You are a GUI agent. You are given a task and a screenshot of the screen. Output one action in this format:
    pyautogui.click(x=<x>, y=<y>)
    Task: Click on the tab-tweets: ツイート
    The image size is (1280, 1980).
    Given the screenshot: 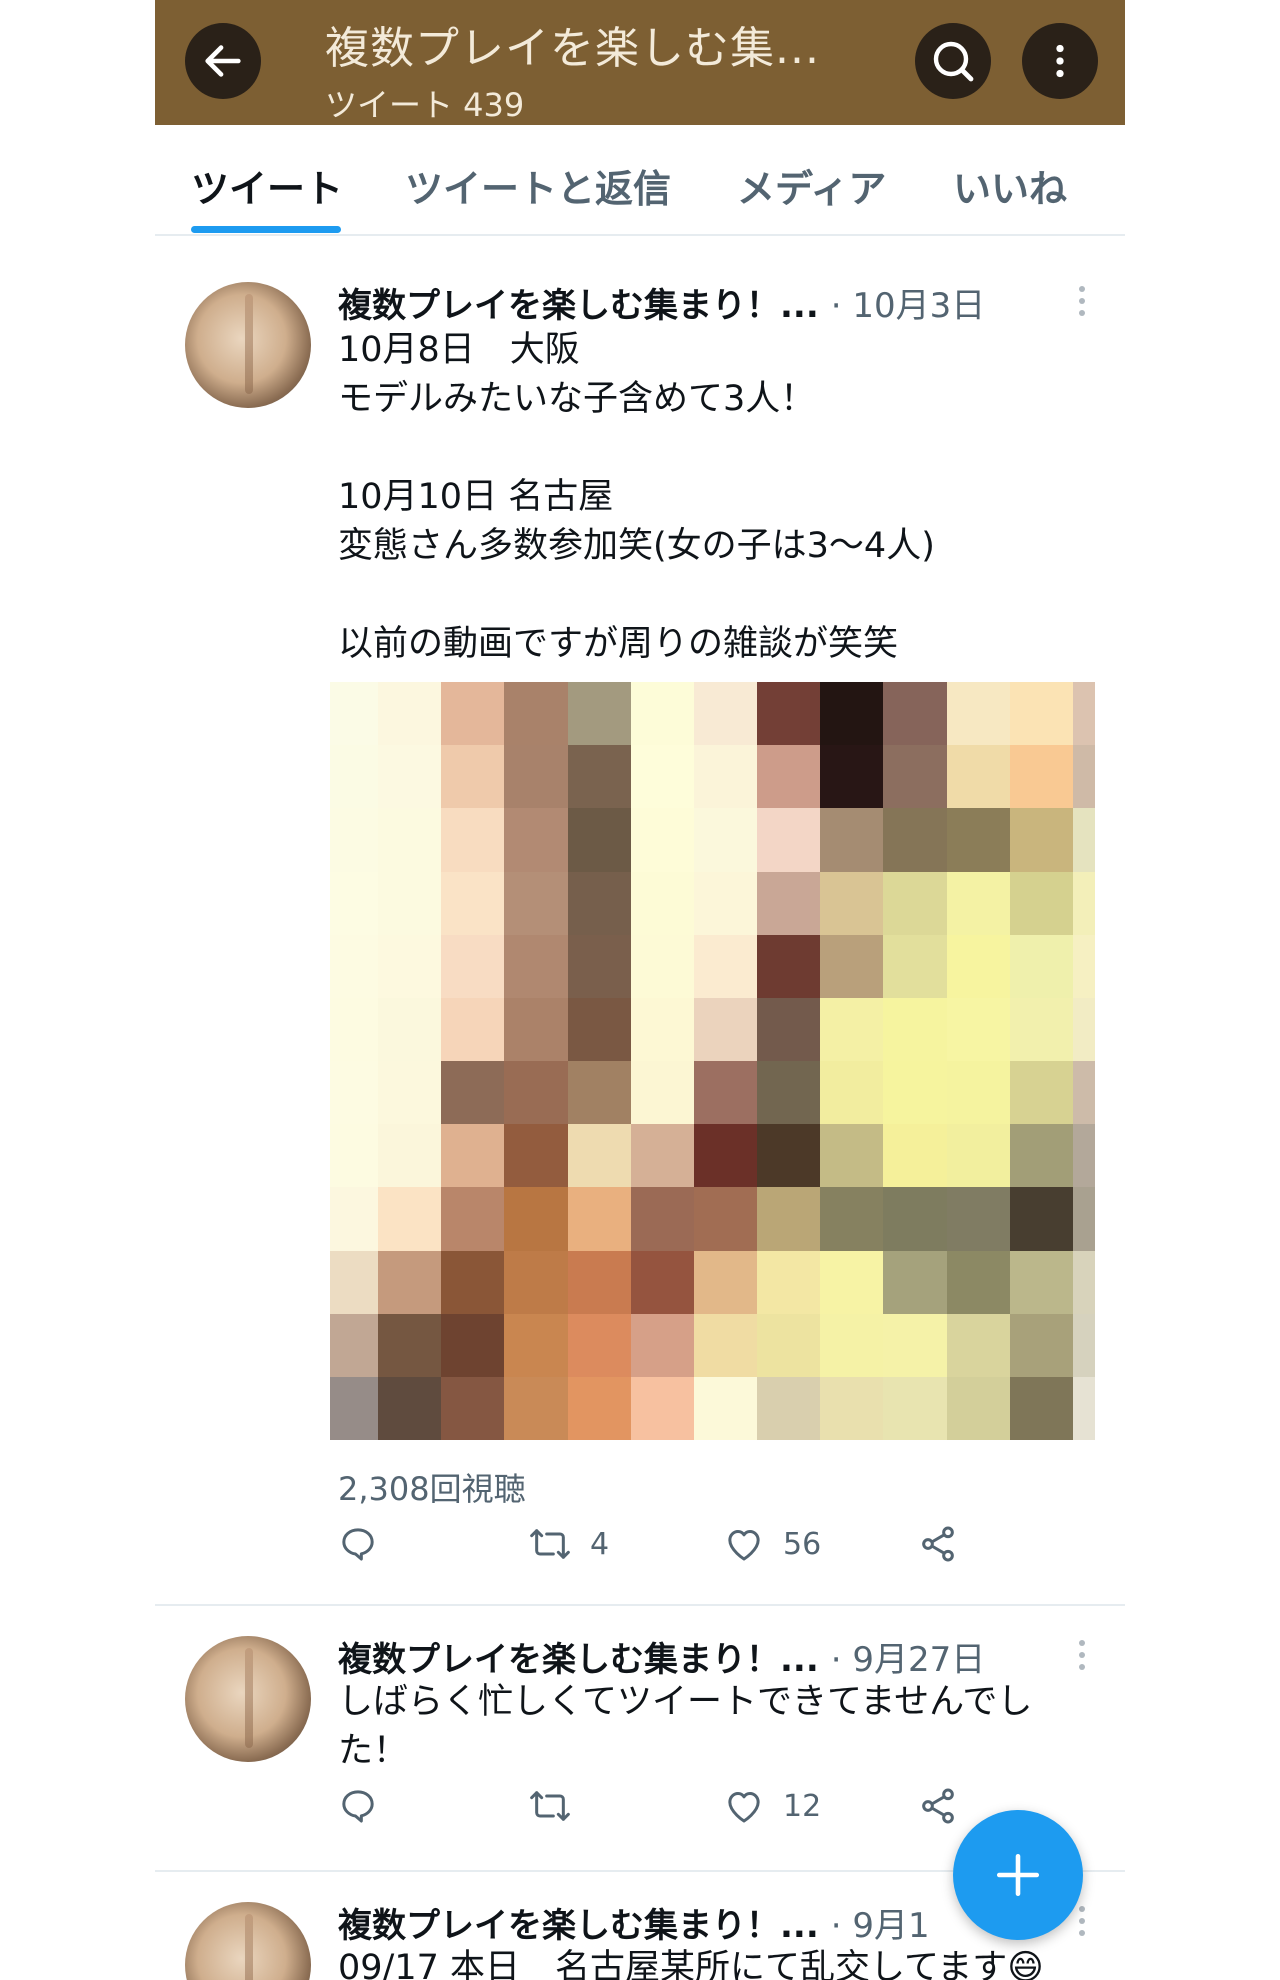 What is the action you would take?
    pyautogui.click(x=267, y=185)
    